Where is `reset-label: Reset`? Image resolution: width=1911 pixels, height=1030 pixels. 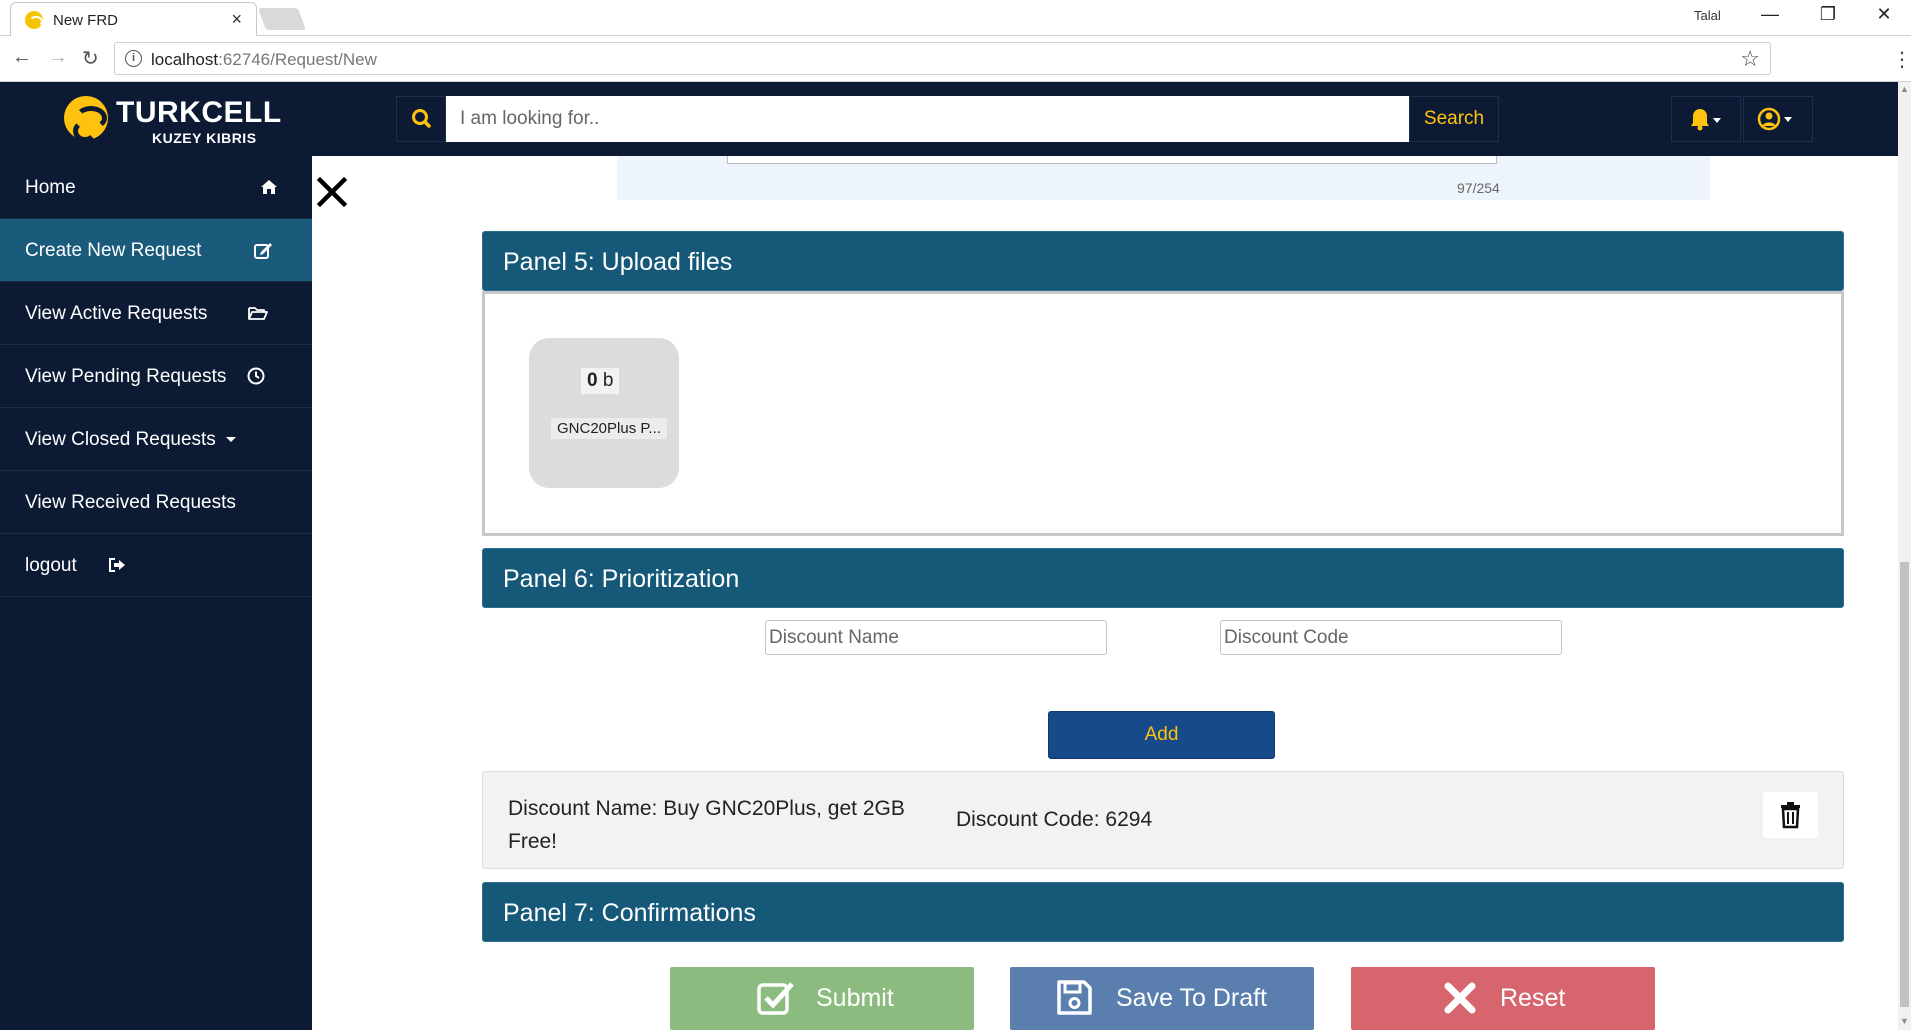
reset-label: Reset is located at coordinates (1533, 998).